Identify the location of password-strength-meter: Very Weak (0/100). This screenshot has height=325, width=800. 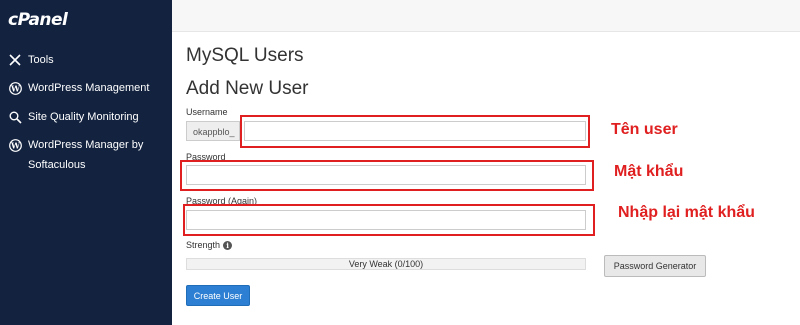
(386, 264).